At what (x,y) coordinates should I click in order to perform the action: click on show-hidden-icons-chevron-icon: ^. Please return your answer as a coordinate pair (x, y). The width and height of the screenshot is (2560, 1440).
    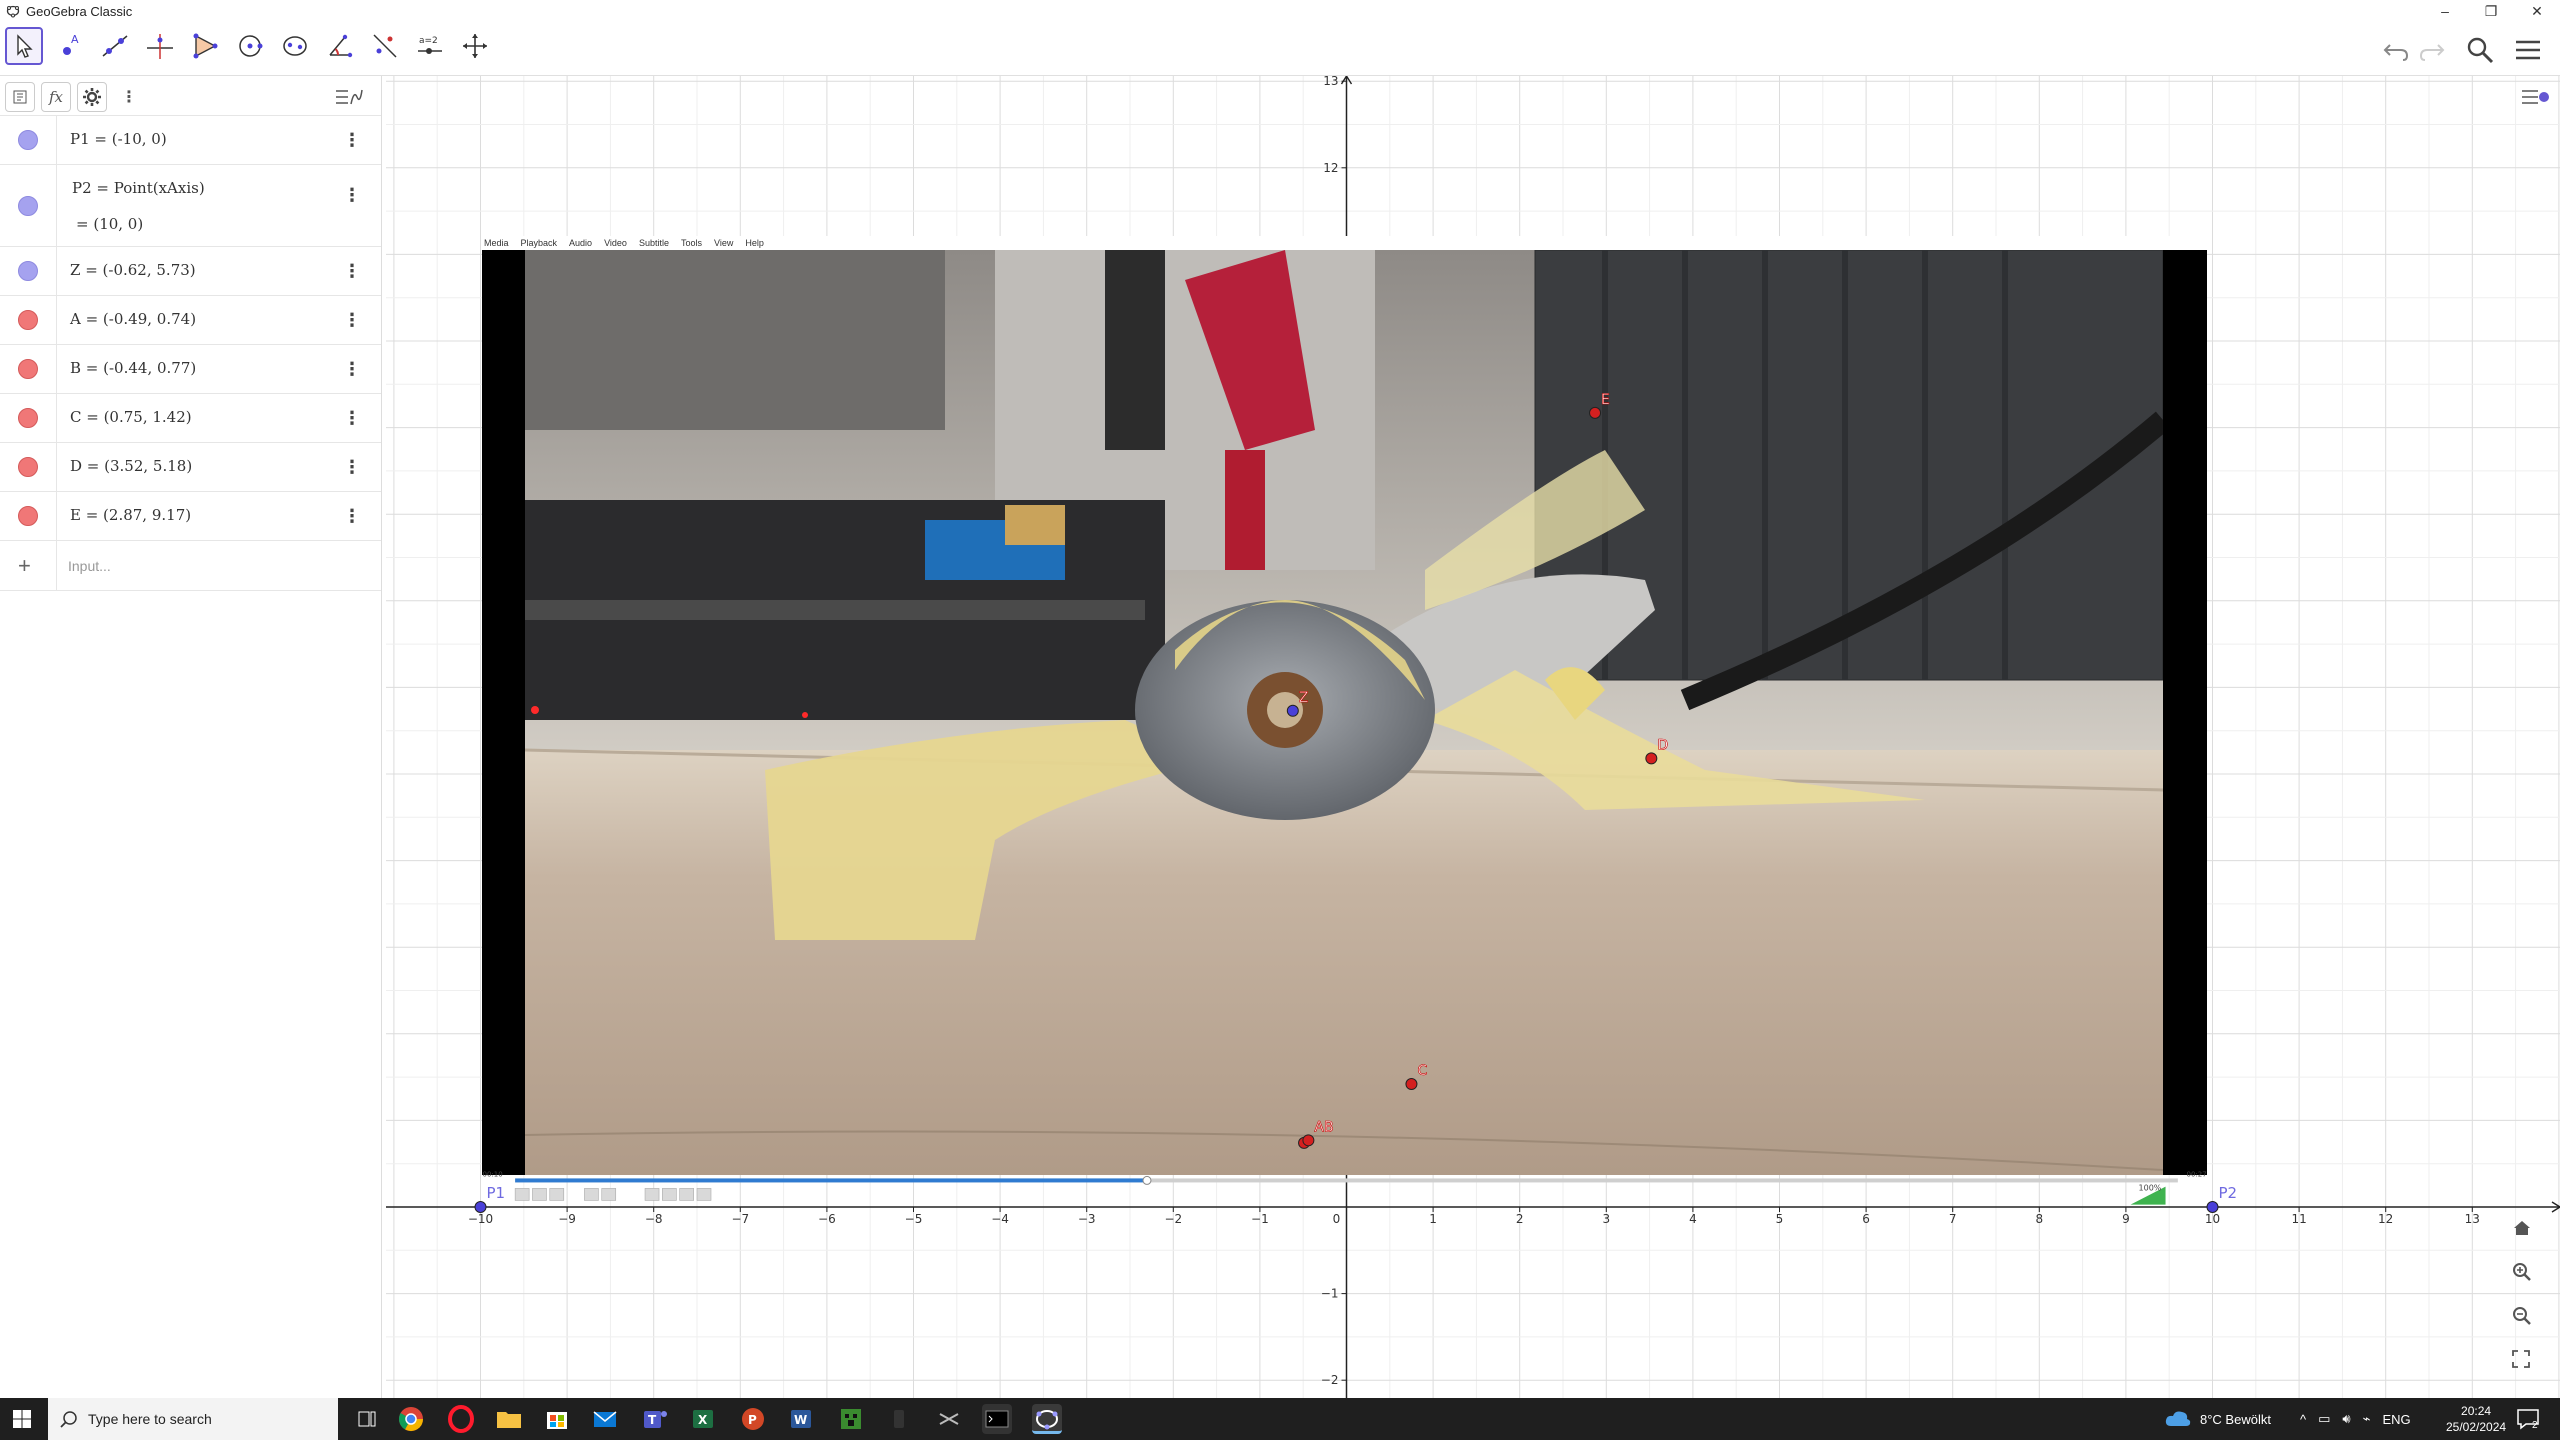
    Looking at the image, I should click on (2303, 1419).